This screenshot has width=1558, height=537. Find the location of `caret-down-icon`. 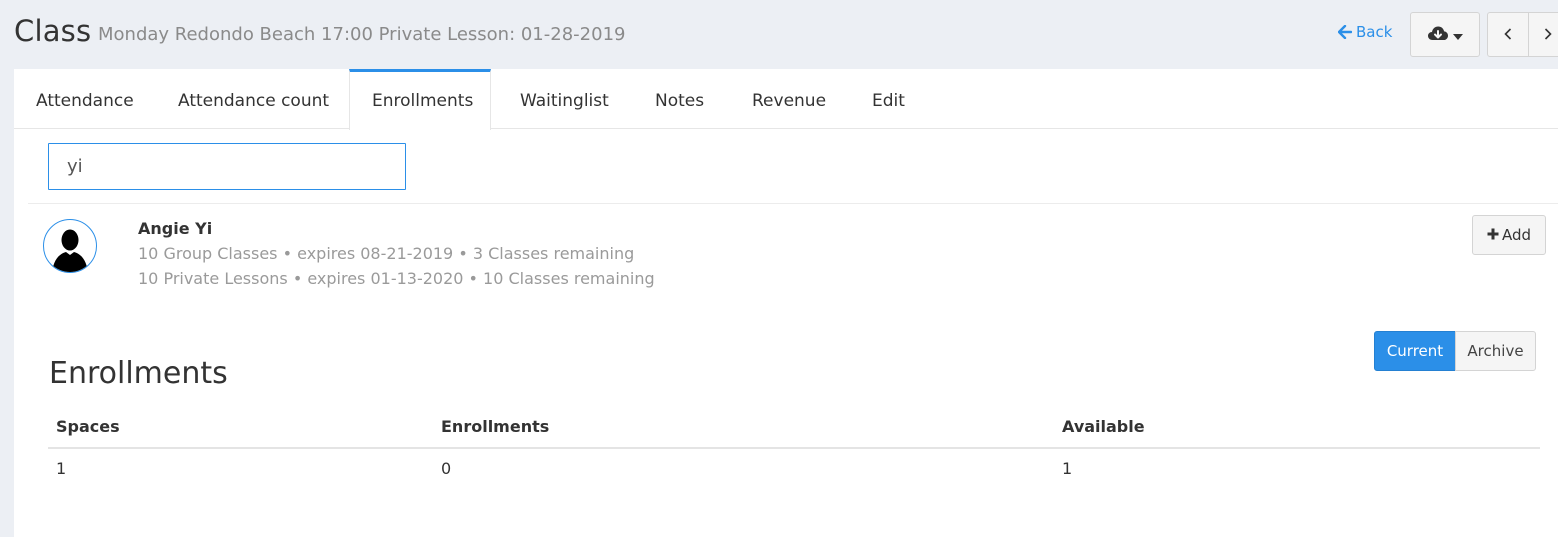

caret-down-icon is located at coordinates (1458, 34).